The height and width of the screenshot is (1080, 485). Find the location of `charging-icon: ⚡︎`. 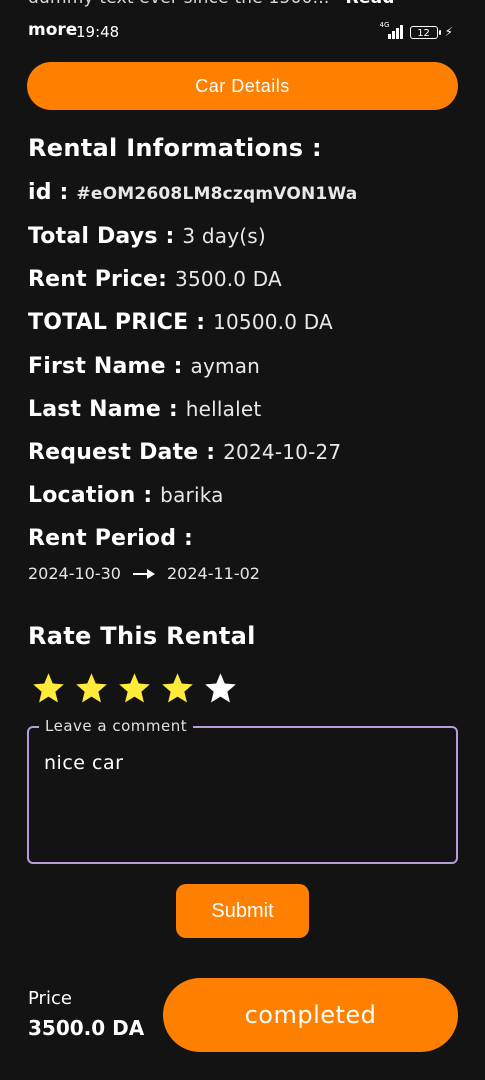

charging-icon: ⚡︎ is located at coordinates (448, 32).